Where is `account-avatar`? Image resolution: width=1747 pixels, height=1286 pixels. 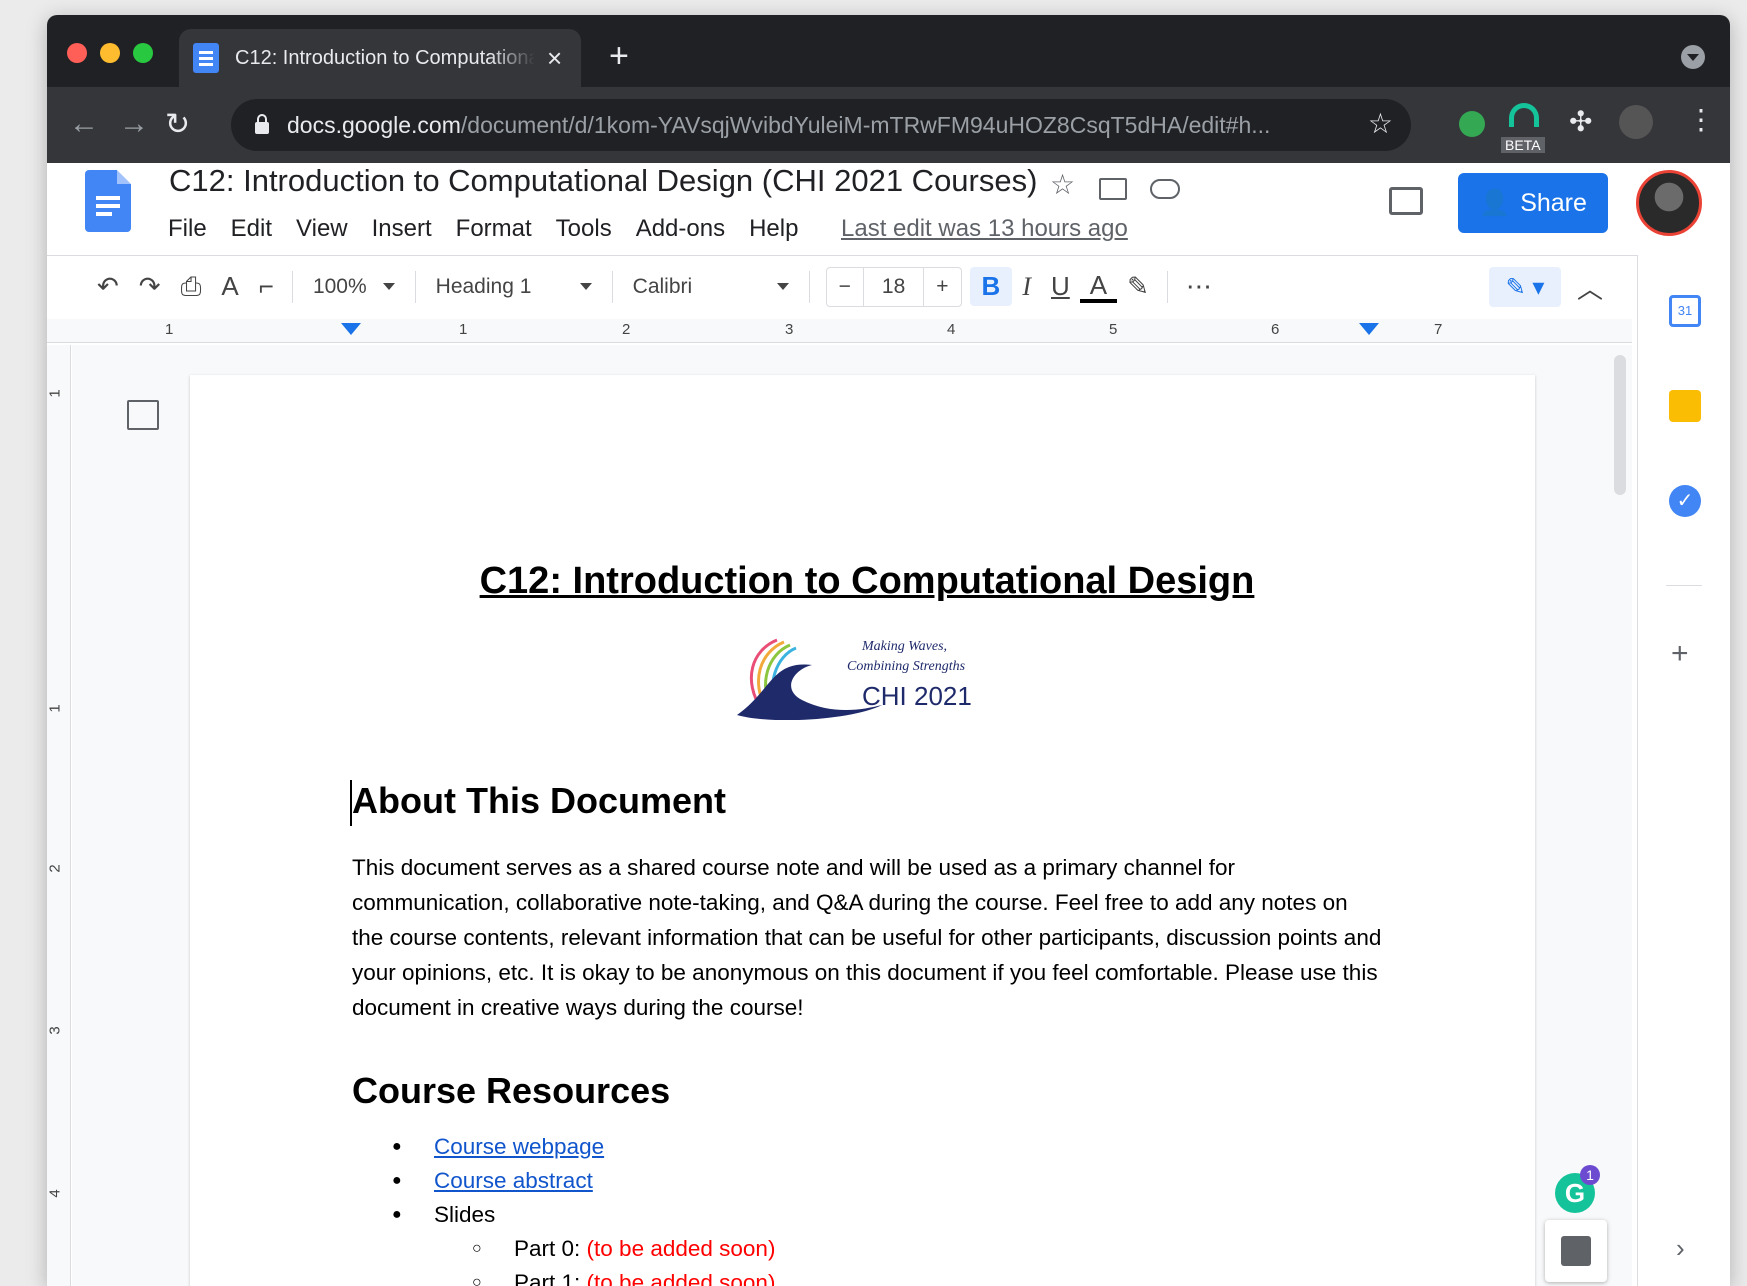
account-avatar is located at coordinates (1669, 203).